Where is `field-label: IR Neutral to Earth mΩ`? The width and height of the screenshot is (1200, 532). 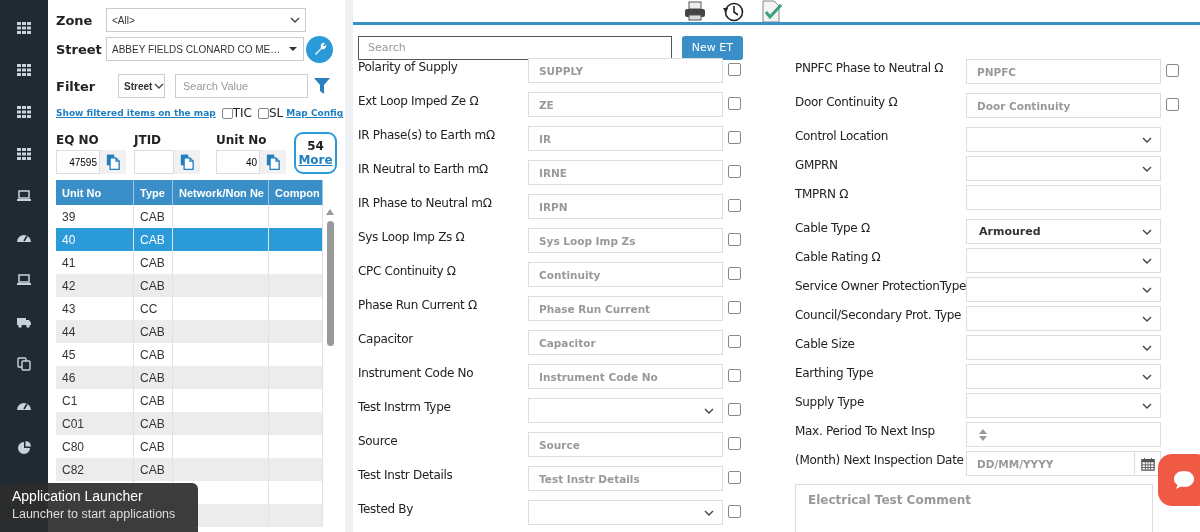 field-label: IR Neutral to Earth mΩ is located at coordinates (423, 168).